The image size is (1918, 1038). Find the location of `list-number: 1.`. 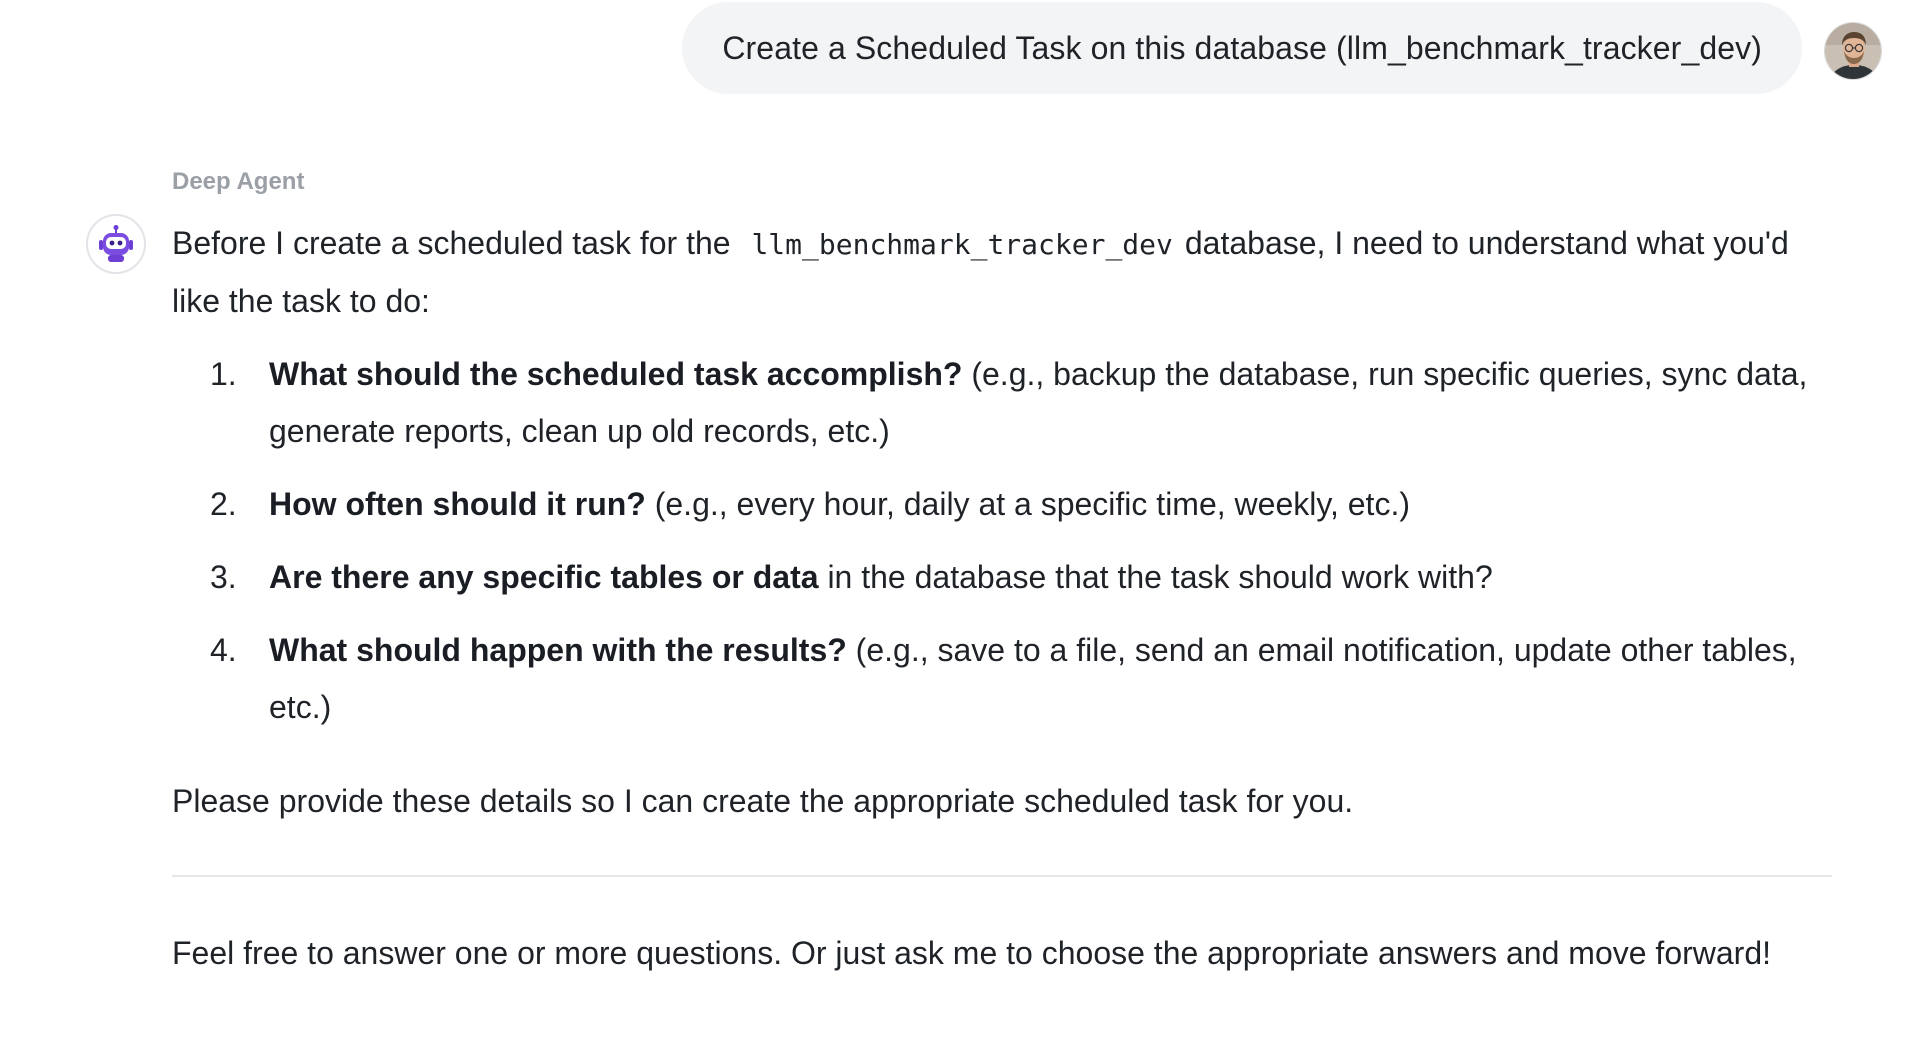

list-number: 1. is located at coordinates (223, 374).